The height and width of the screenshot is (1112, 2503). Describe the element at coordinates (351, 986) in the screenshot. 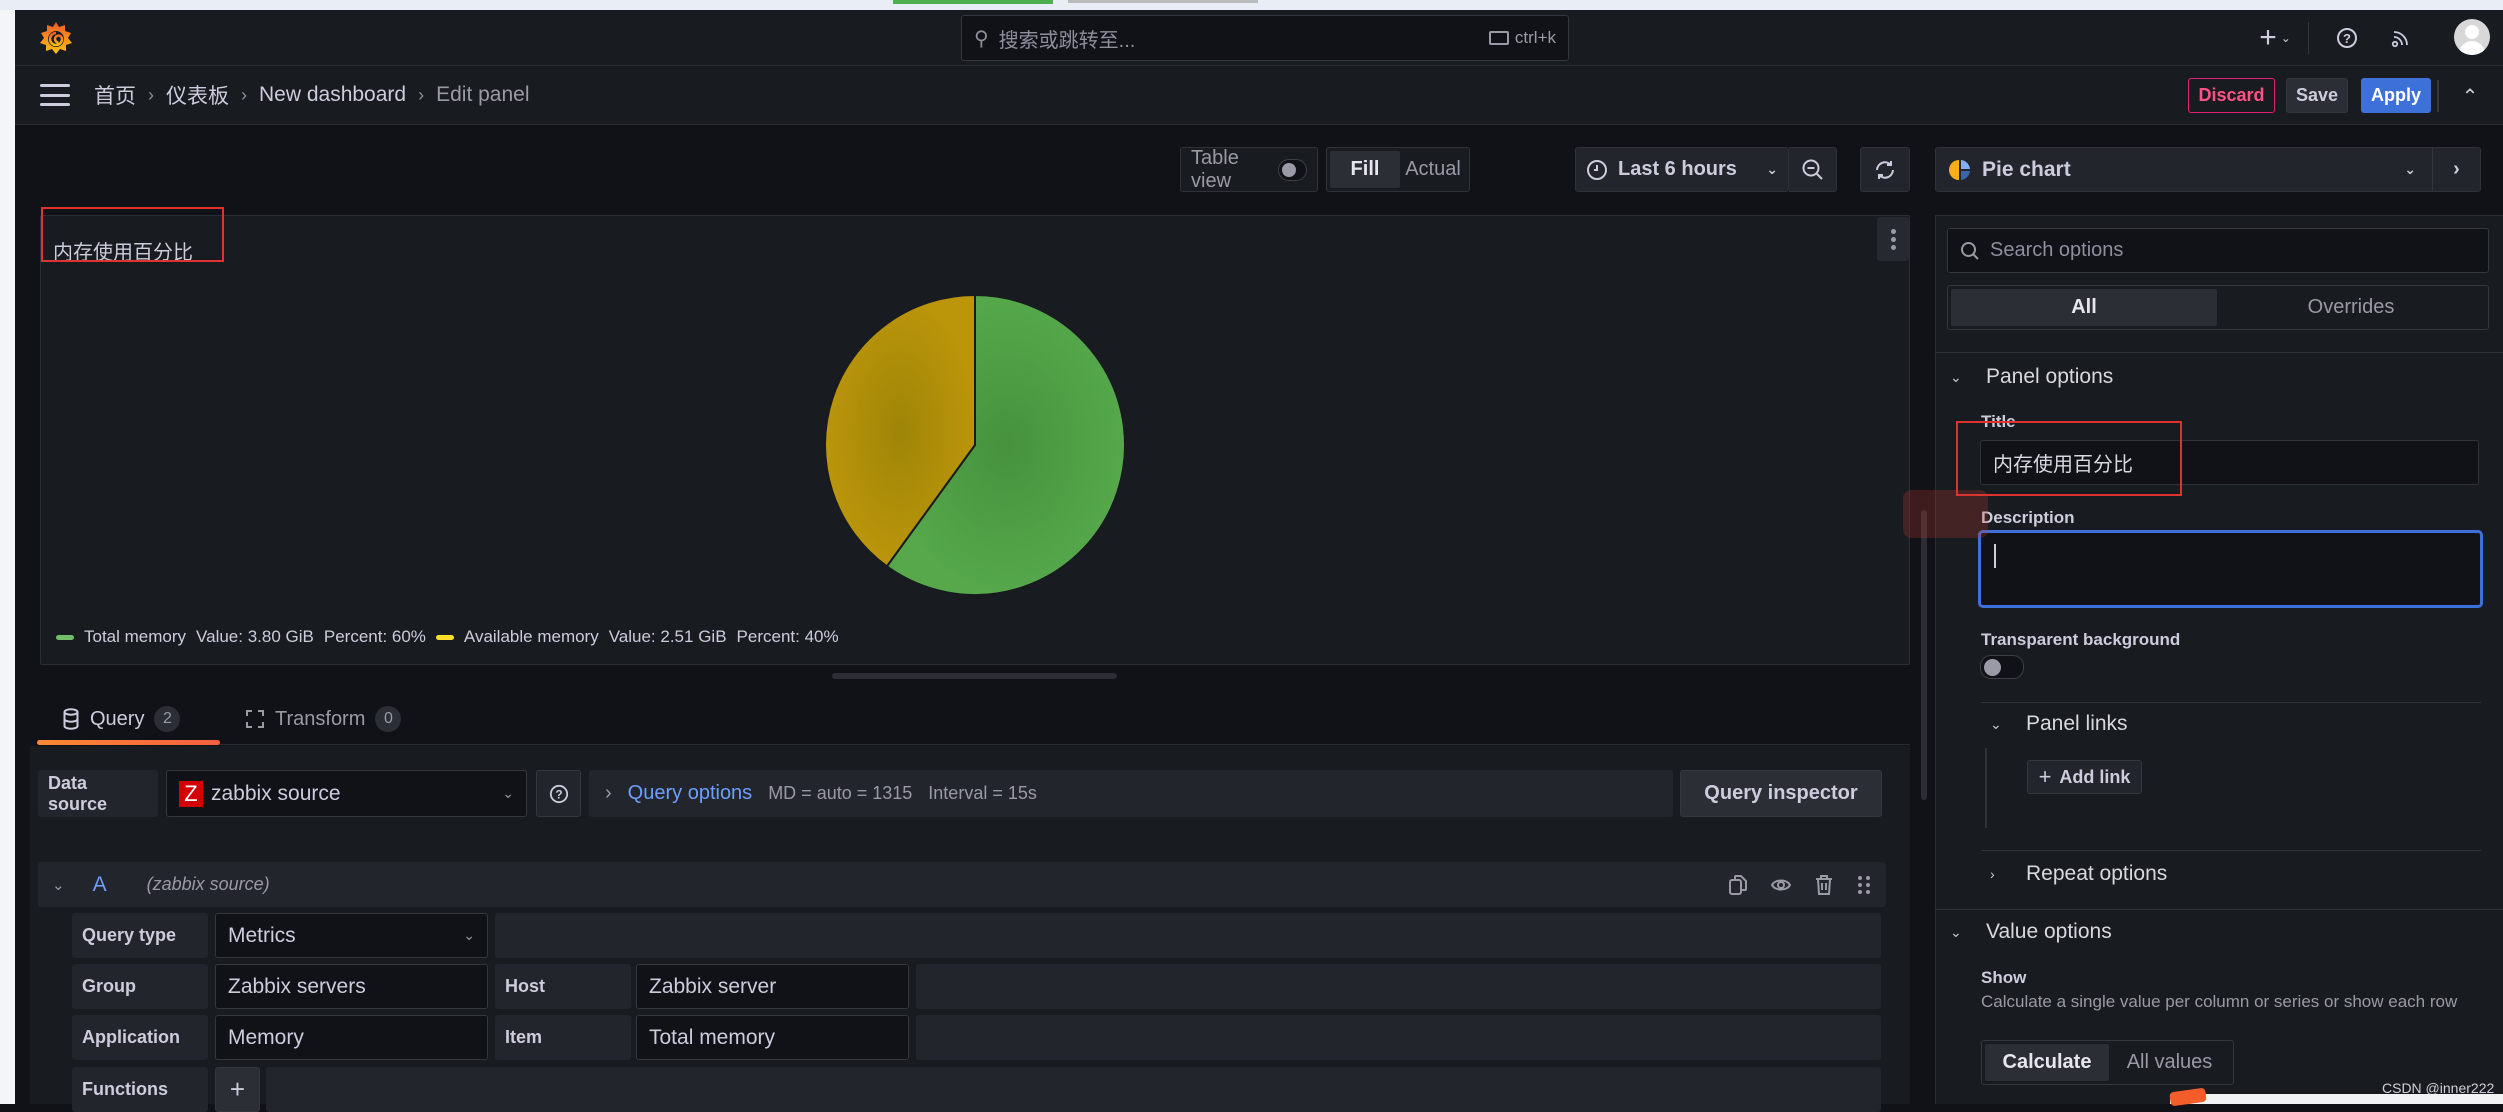

I see `group-input: Zabbix servers` at that location.